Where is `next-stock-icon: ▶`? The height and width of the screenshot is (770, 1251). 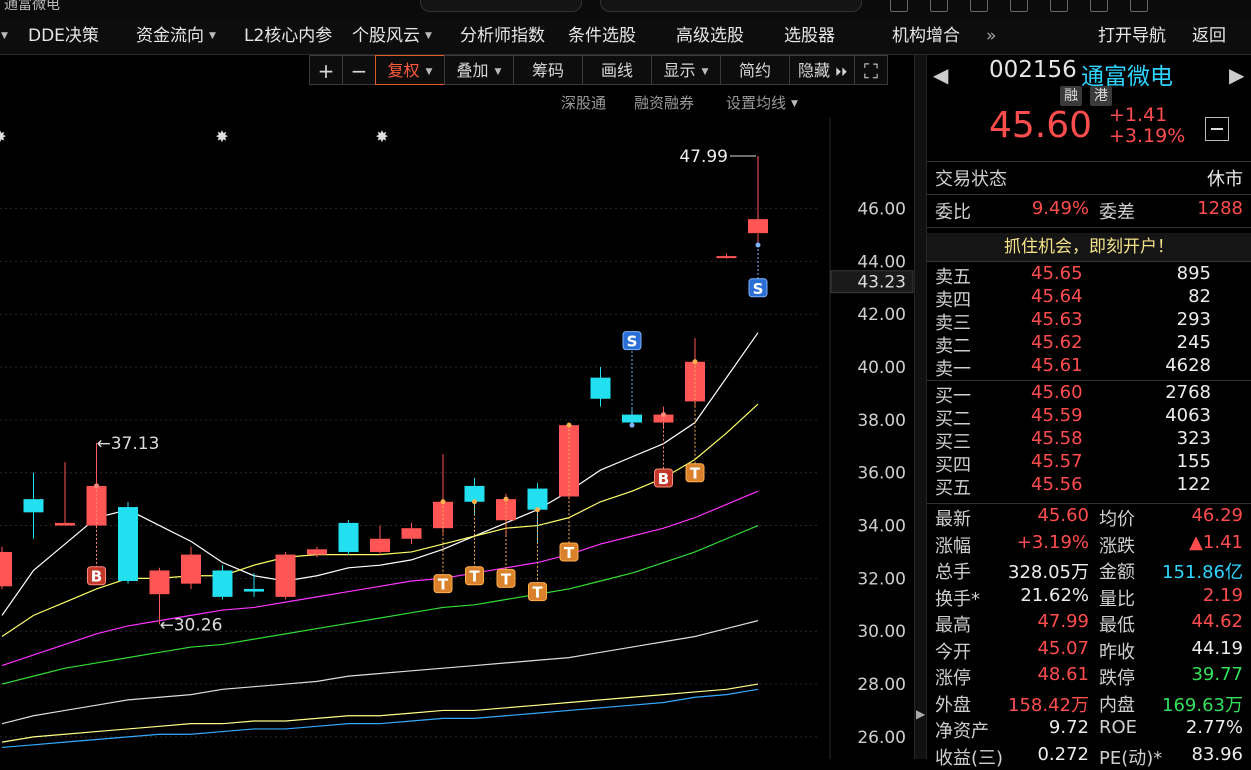 next-stock-icon: ▶ is located at coordinates (1236, 75).